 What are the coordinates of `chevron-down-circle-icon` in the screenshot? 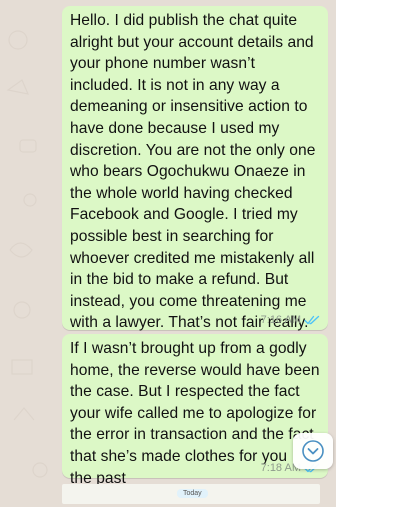 It's located at (313, 451).